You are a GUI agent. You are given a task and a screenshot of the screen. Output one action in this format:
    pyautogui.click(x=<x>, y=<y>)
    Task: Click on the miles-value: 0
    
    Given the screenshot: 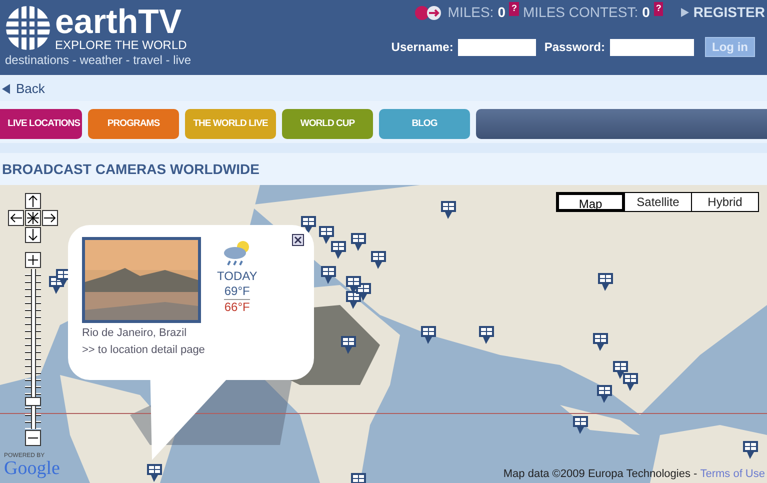 What is the action you would take?
    pyautogui.click(x=502, y=12)
    